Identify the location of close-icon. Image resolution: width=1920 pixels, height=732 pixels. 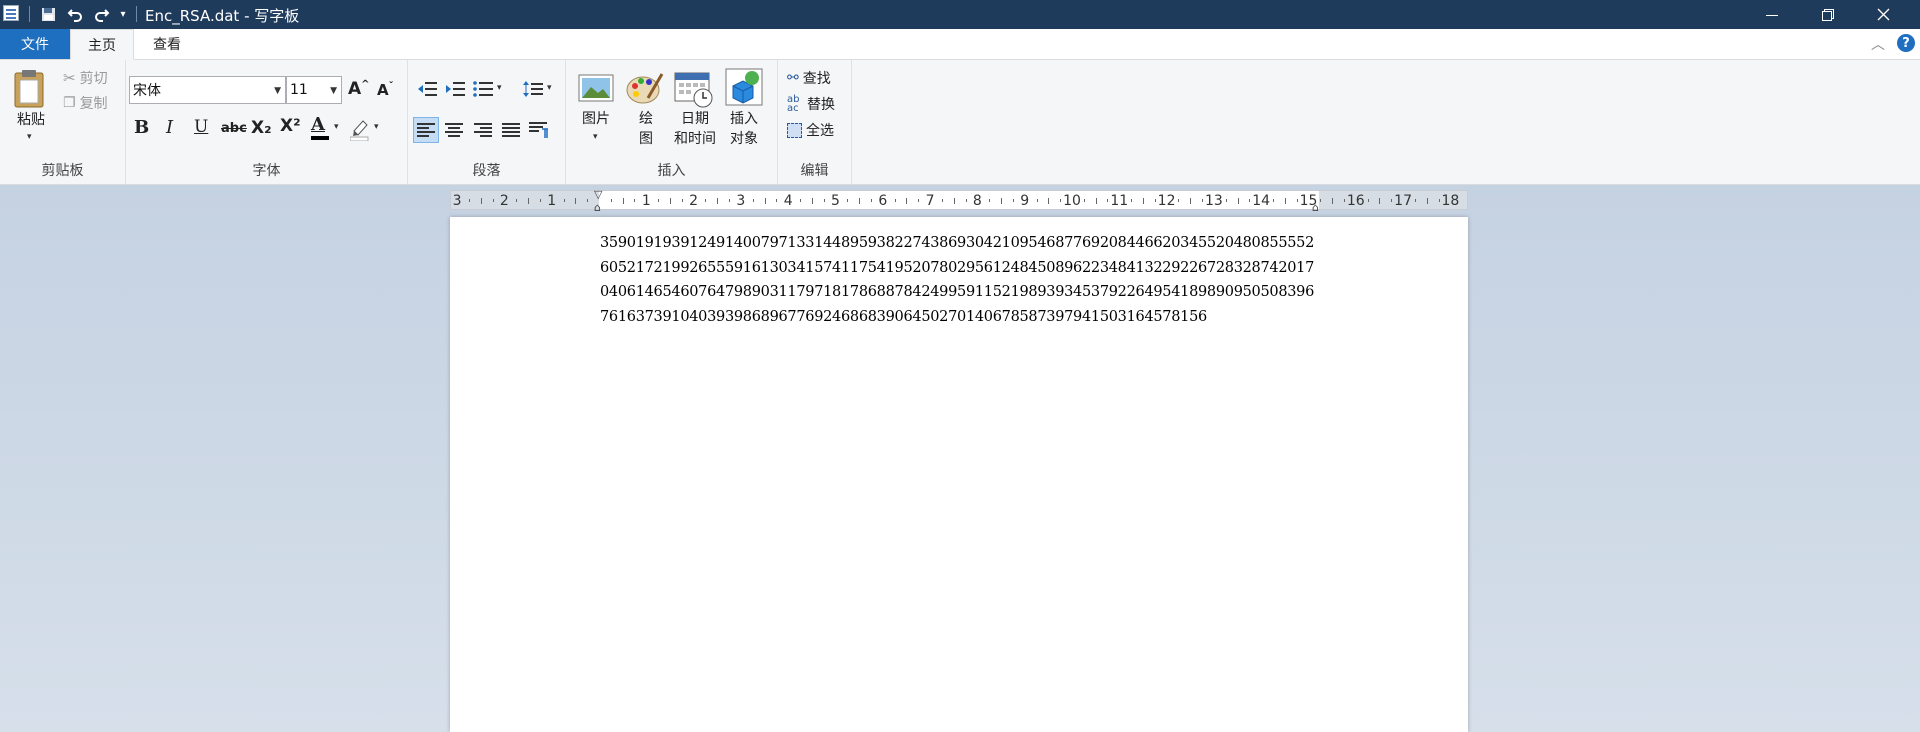
(1883, 14).